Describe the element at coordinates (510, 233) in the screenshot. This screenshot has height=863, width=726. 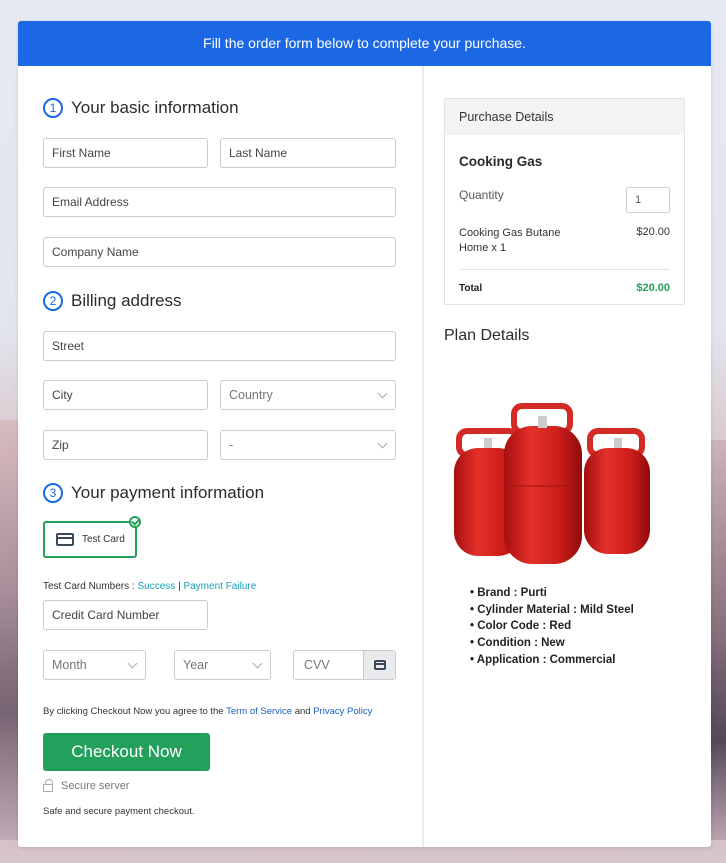
I see `line-item-name-line1: Cooking Gas Butane` at that location.